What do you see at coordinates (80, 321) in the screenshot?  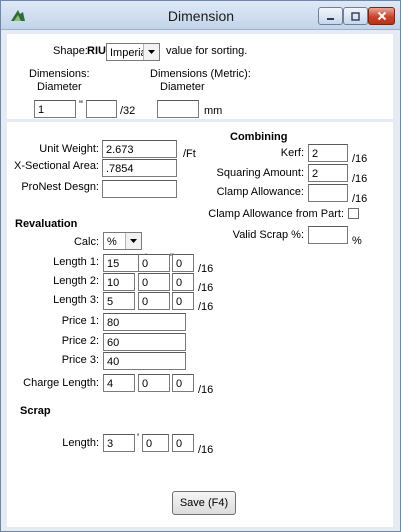 I see `price1-label: Price 1:` at bounding box center [80, 321].